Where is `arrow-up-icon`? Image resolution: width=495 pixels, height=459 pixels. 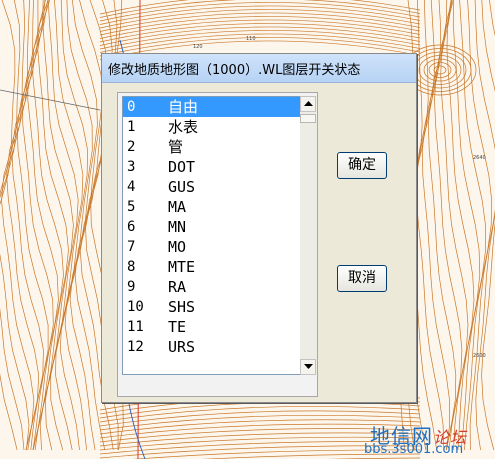
arrow-up-icon is located at coordinates (308, 103).